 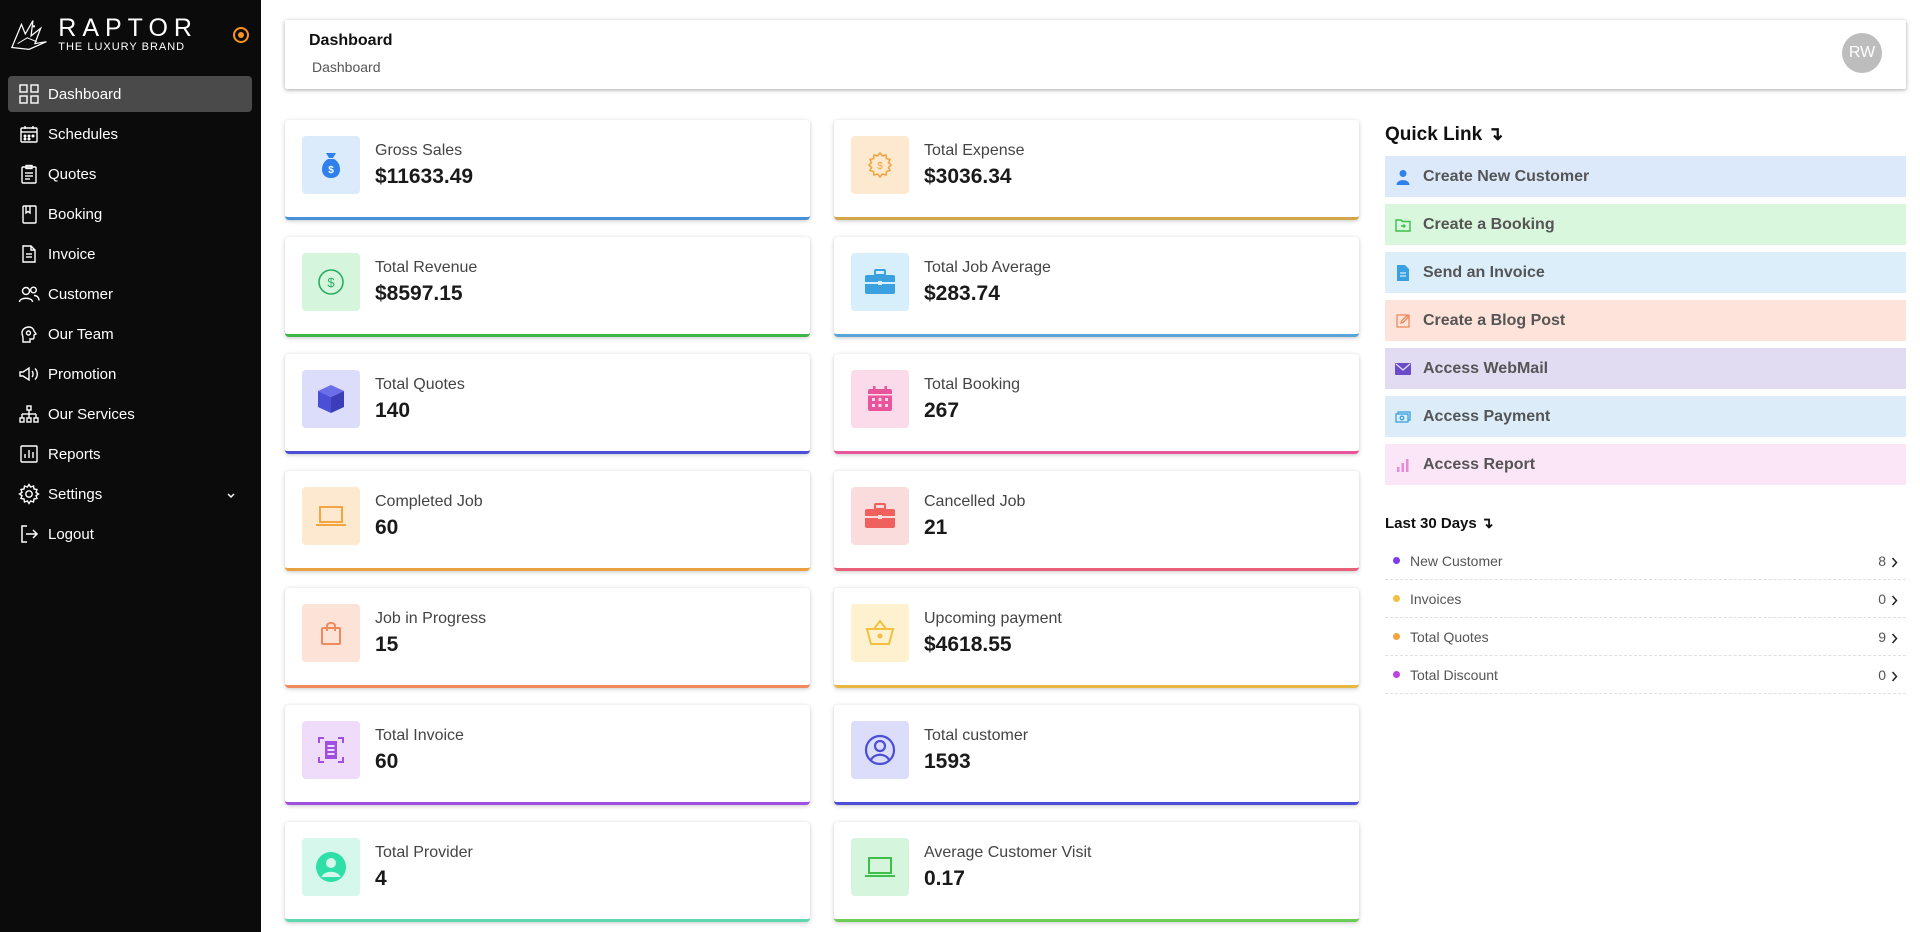 I want to click on quick-link-access-report: Access Report, so click(x=1645, y=464).